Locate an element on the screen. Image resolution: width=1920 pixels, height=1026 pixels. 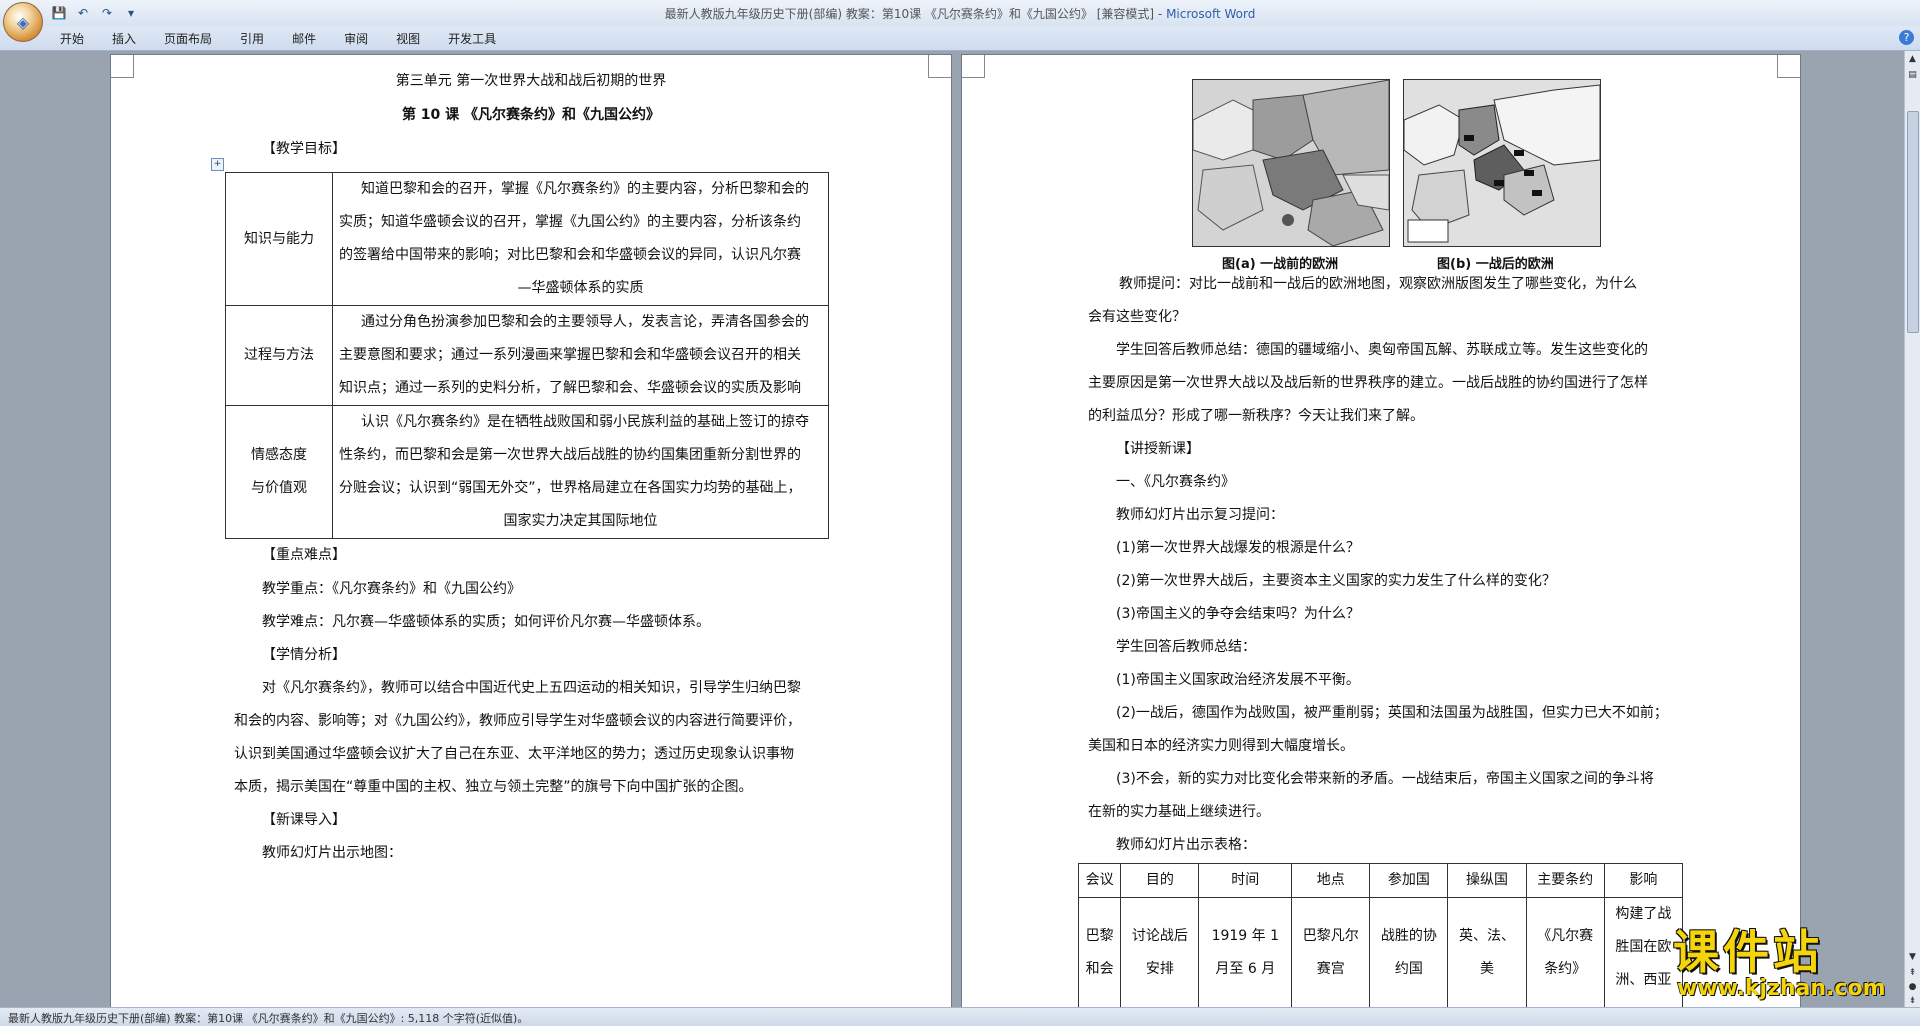
analysis-heading: 【学情分析】 is located at coordinates (304, 655).